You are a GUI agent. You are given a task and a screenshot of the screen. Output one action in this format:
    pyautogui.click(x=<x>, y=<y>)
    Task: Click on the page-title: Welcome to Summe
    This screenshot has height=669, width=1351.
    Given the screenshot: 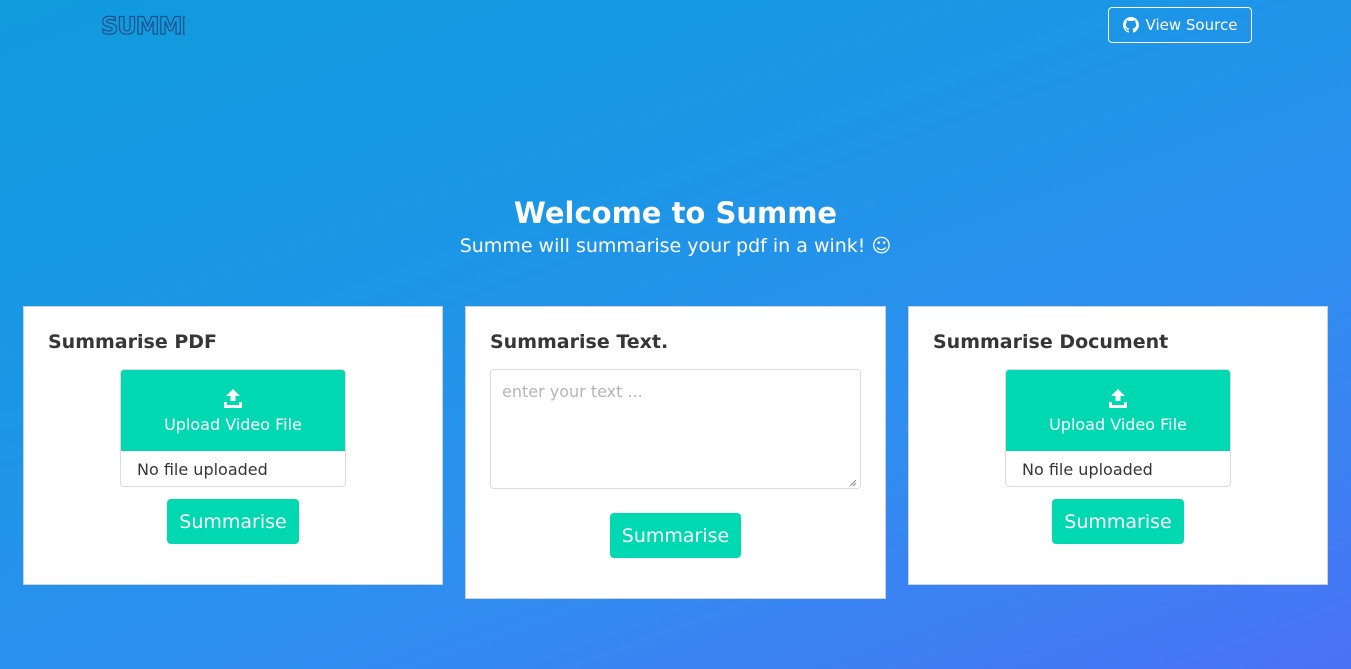 What is the action you would take?
    pyautogui.click(x=675, y=213)
    